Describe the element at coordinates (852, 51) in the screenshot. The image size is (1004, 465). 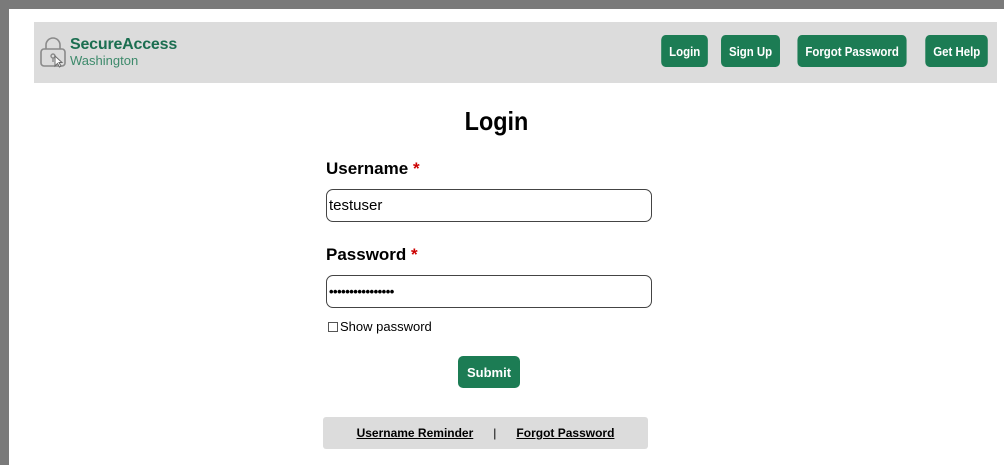
I see `nav-forgot-password-button: Forgot Password` at that location.